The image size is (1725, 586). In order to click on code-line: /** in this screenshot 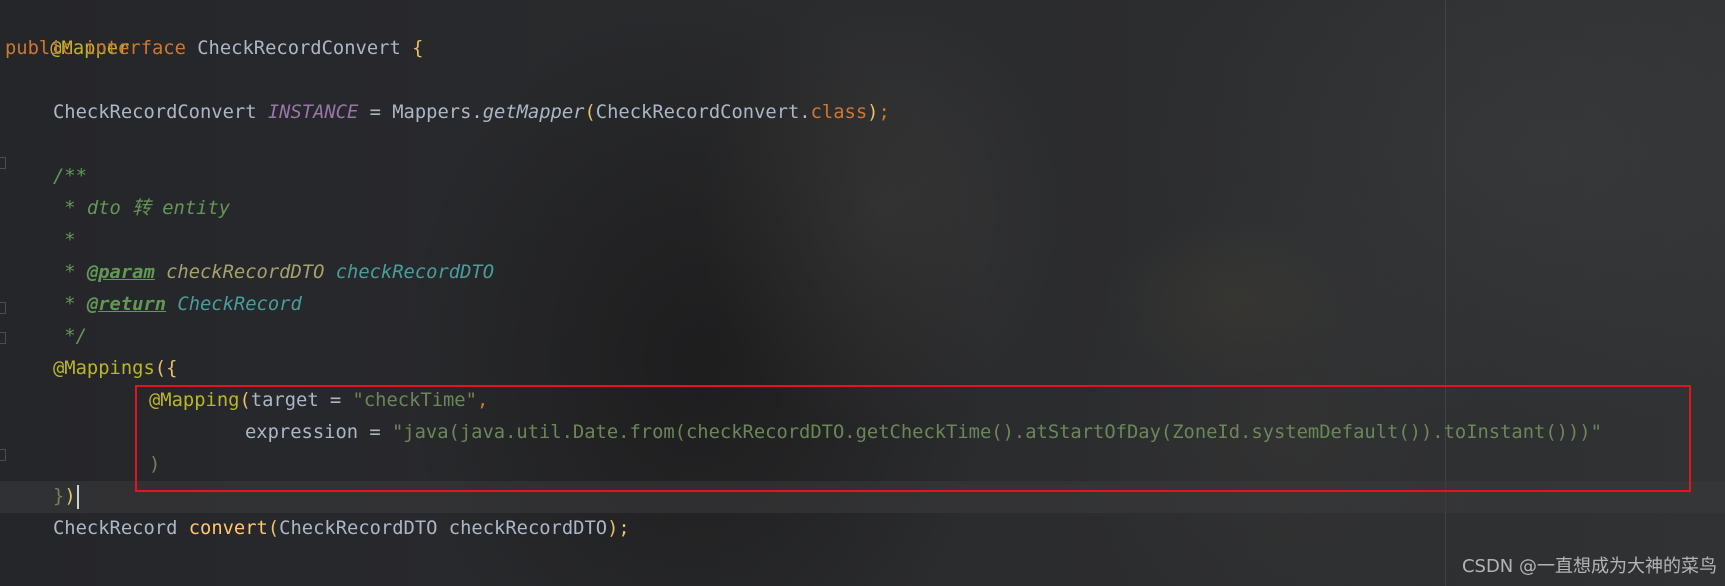, I will do `click(70, 177)`.